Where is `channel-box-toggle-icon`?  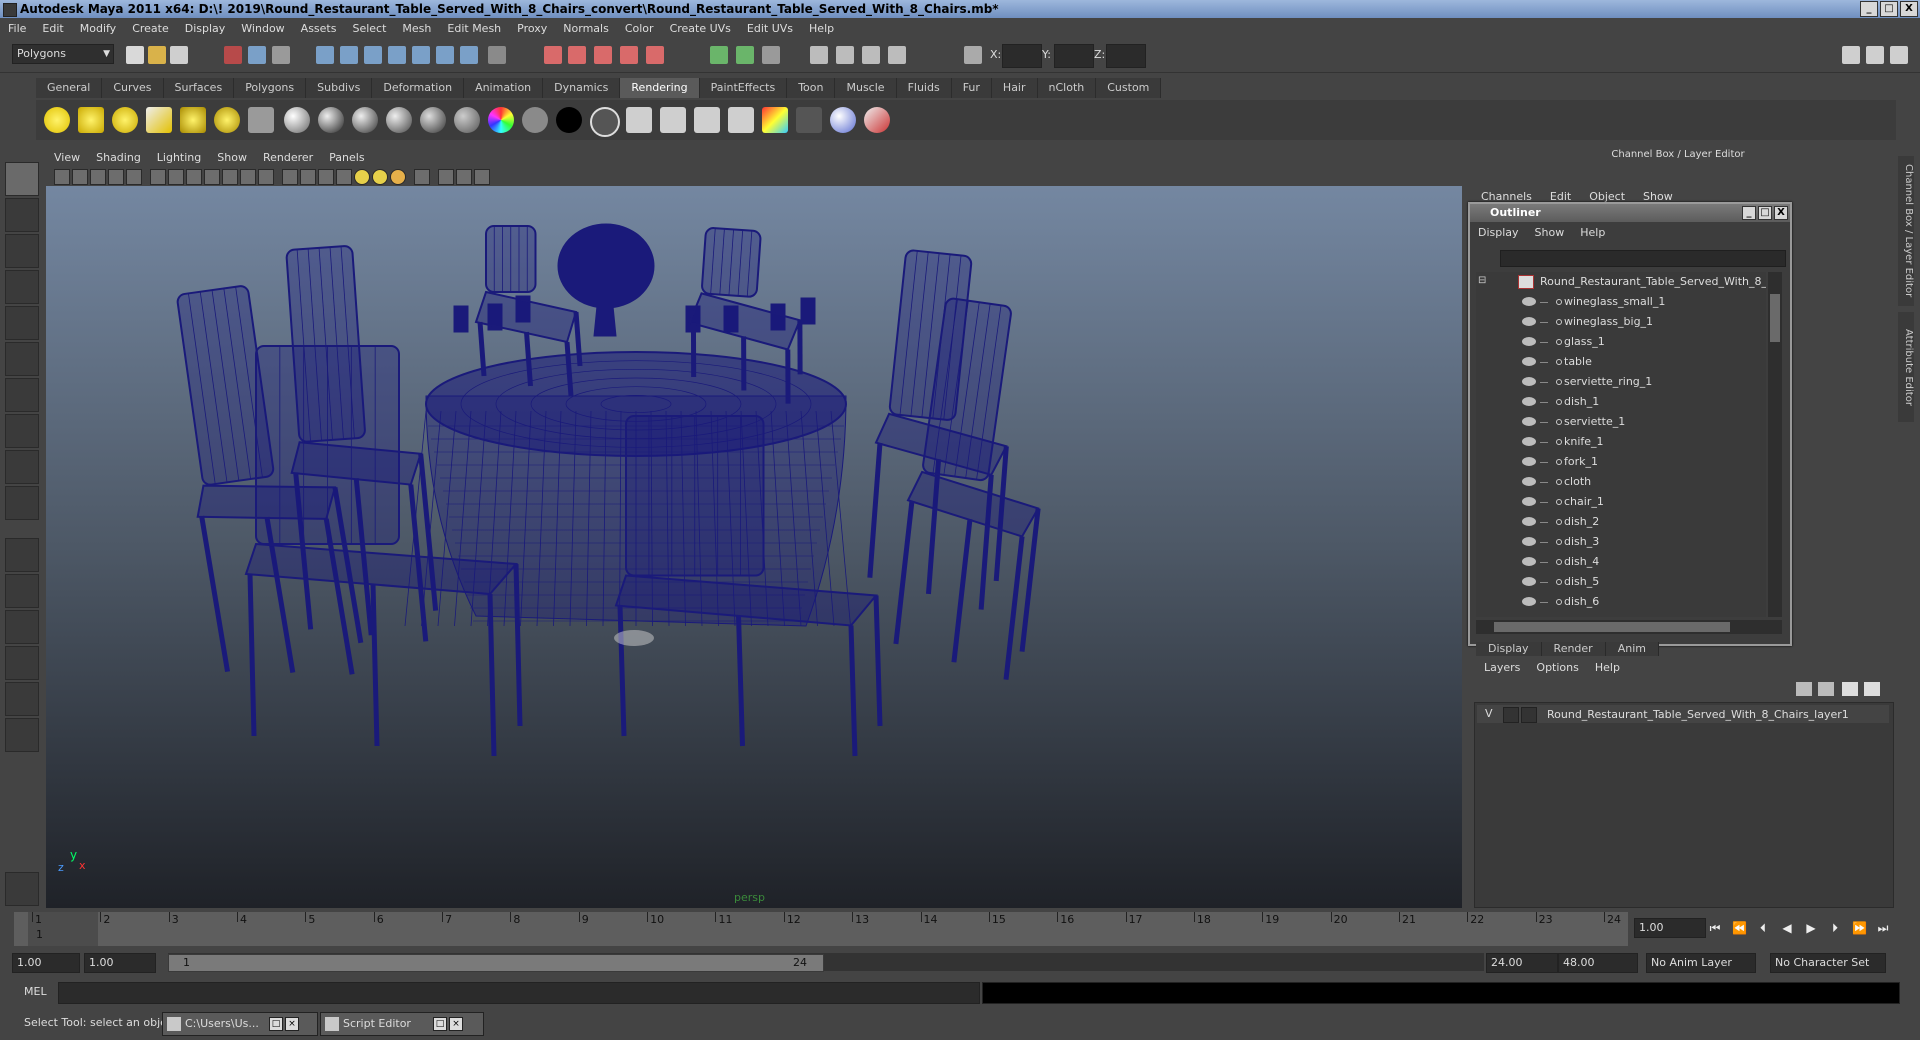 channel-box-toggle-icon is located at coordinates (1899, 55).